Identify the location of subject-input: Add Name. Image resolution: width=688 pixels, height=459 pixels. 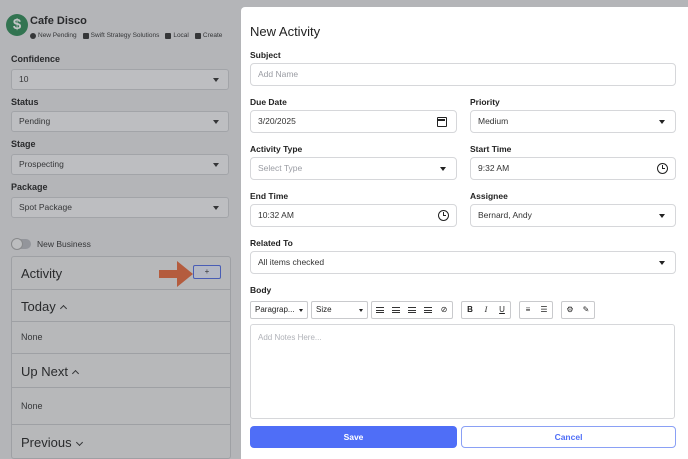
(463, 74).